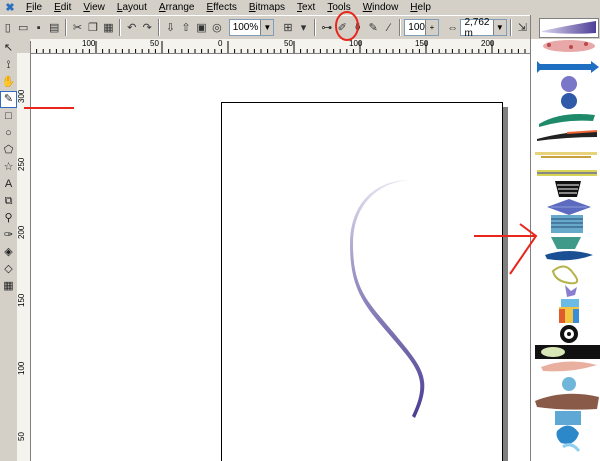  Describe the element at coordinates (170, 27) in the screenshot. I see `import-icon: ⇩` at that location.